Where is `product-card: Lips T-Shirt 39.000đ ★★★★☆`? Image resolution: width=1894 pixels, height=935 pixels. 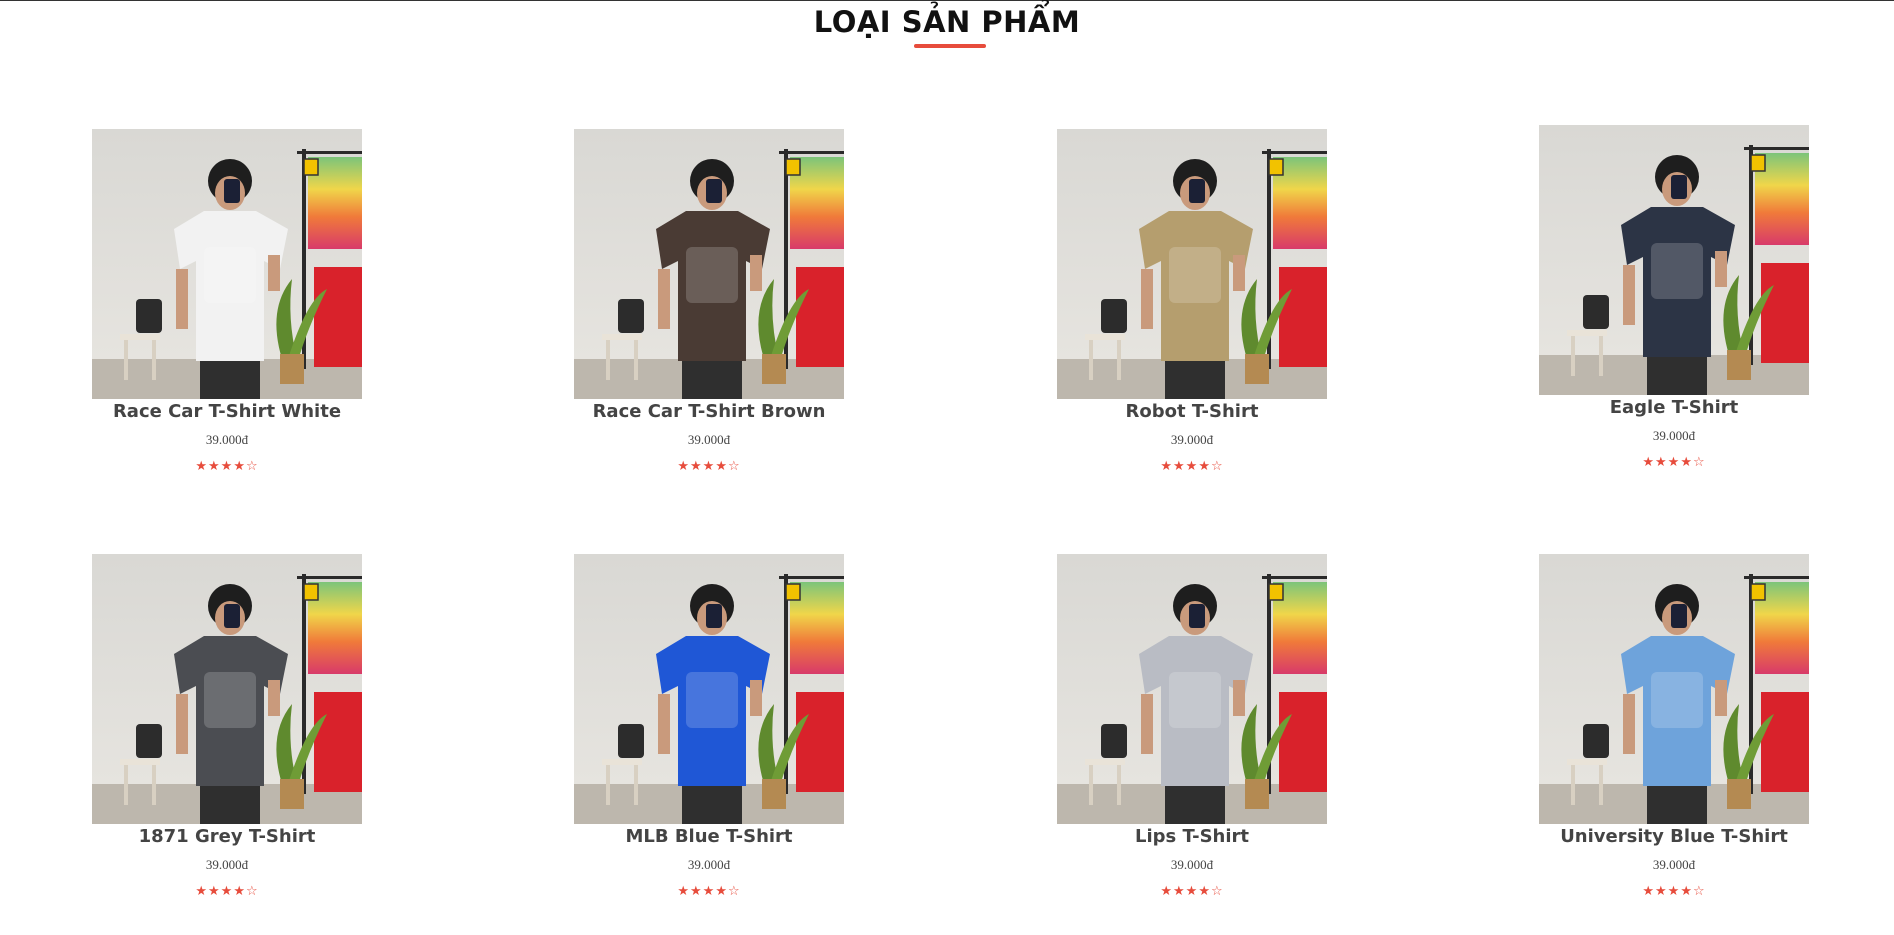 product-card: Lips T-Shirt 39.000đ ★★★★☆ is located at coordinates (1192, 726).